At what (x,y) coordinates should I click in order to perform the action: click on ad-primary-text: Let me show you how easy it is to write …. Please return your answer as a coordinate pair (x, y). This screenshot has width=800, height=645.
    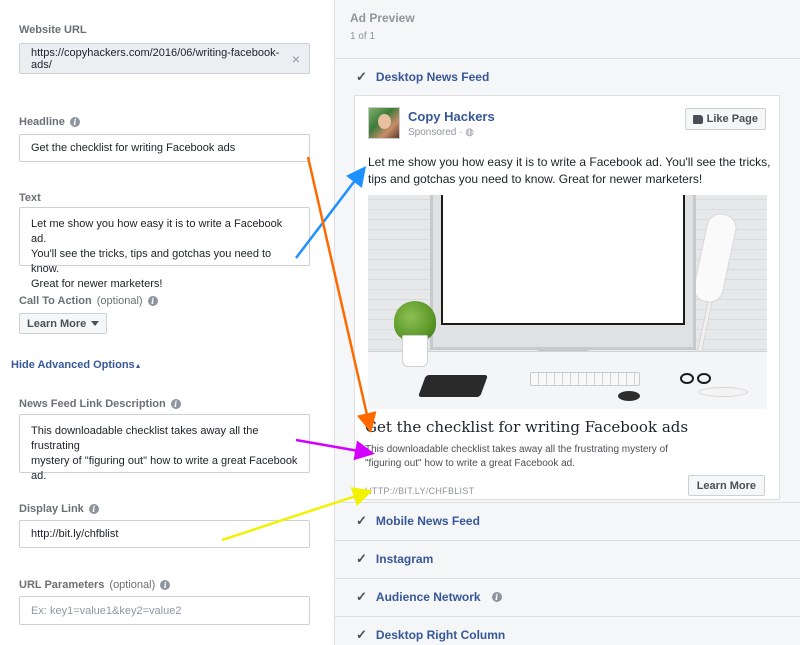
    Looking at the image, I should click on (569, 170).